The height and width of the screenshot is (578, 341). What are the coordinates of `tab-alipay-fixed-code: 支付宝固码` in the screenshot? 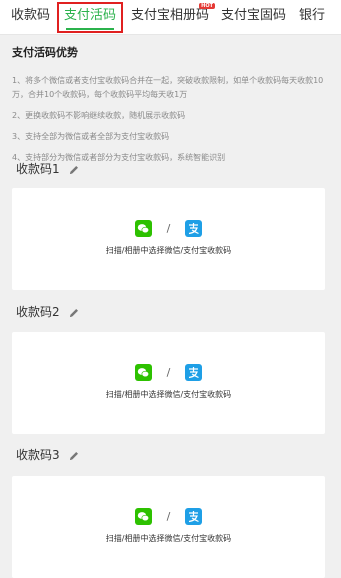 It's located at (253, 17).